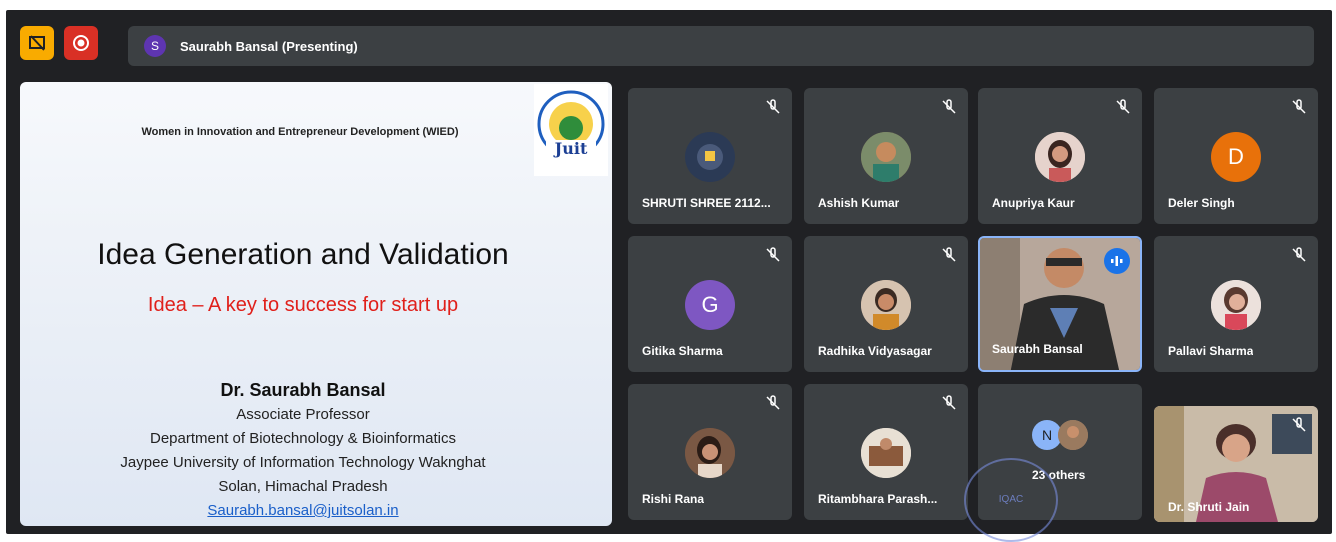 Image resolution: width=1336 pixels, height=542 pixels. What do you see at coordinates (1211, 351) in the screenshot?
I see `participant-name: Pallavi Sharma` at bounding box center [1211, 351].